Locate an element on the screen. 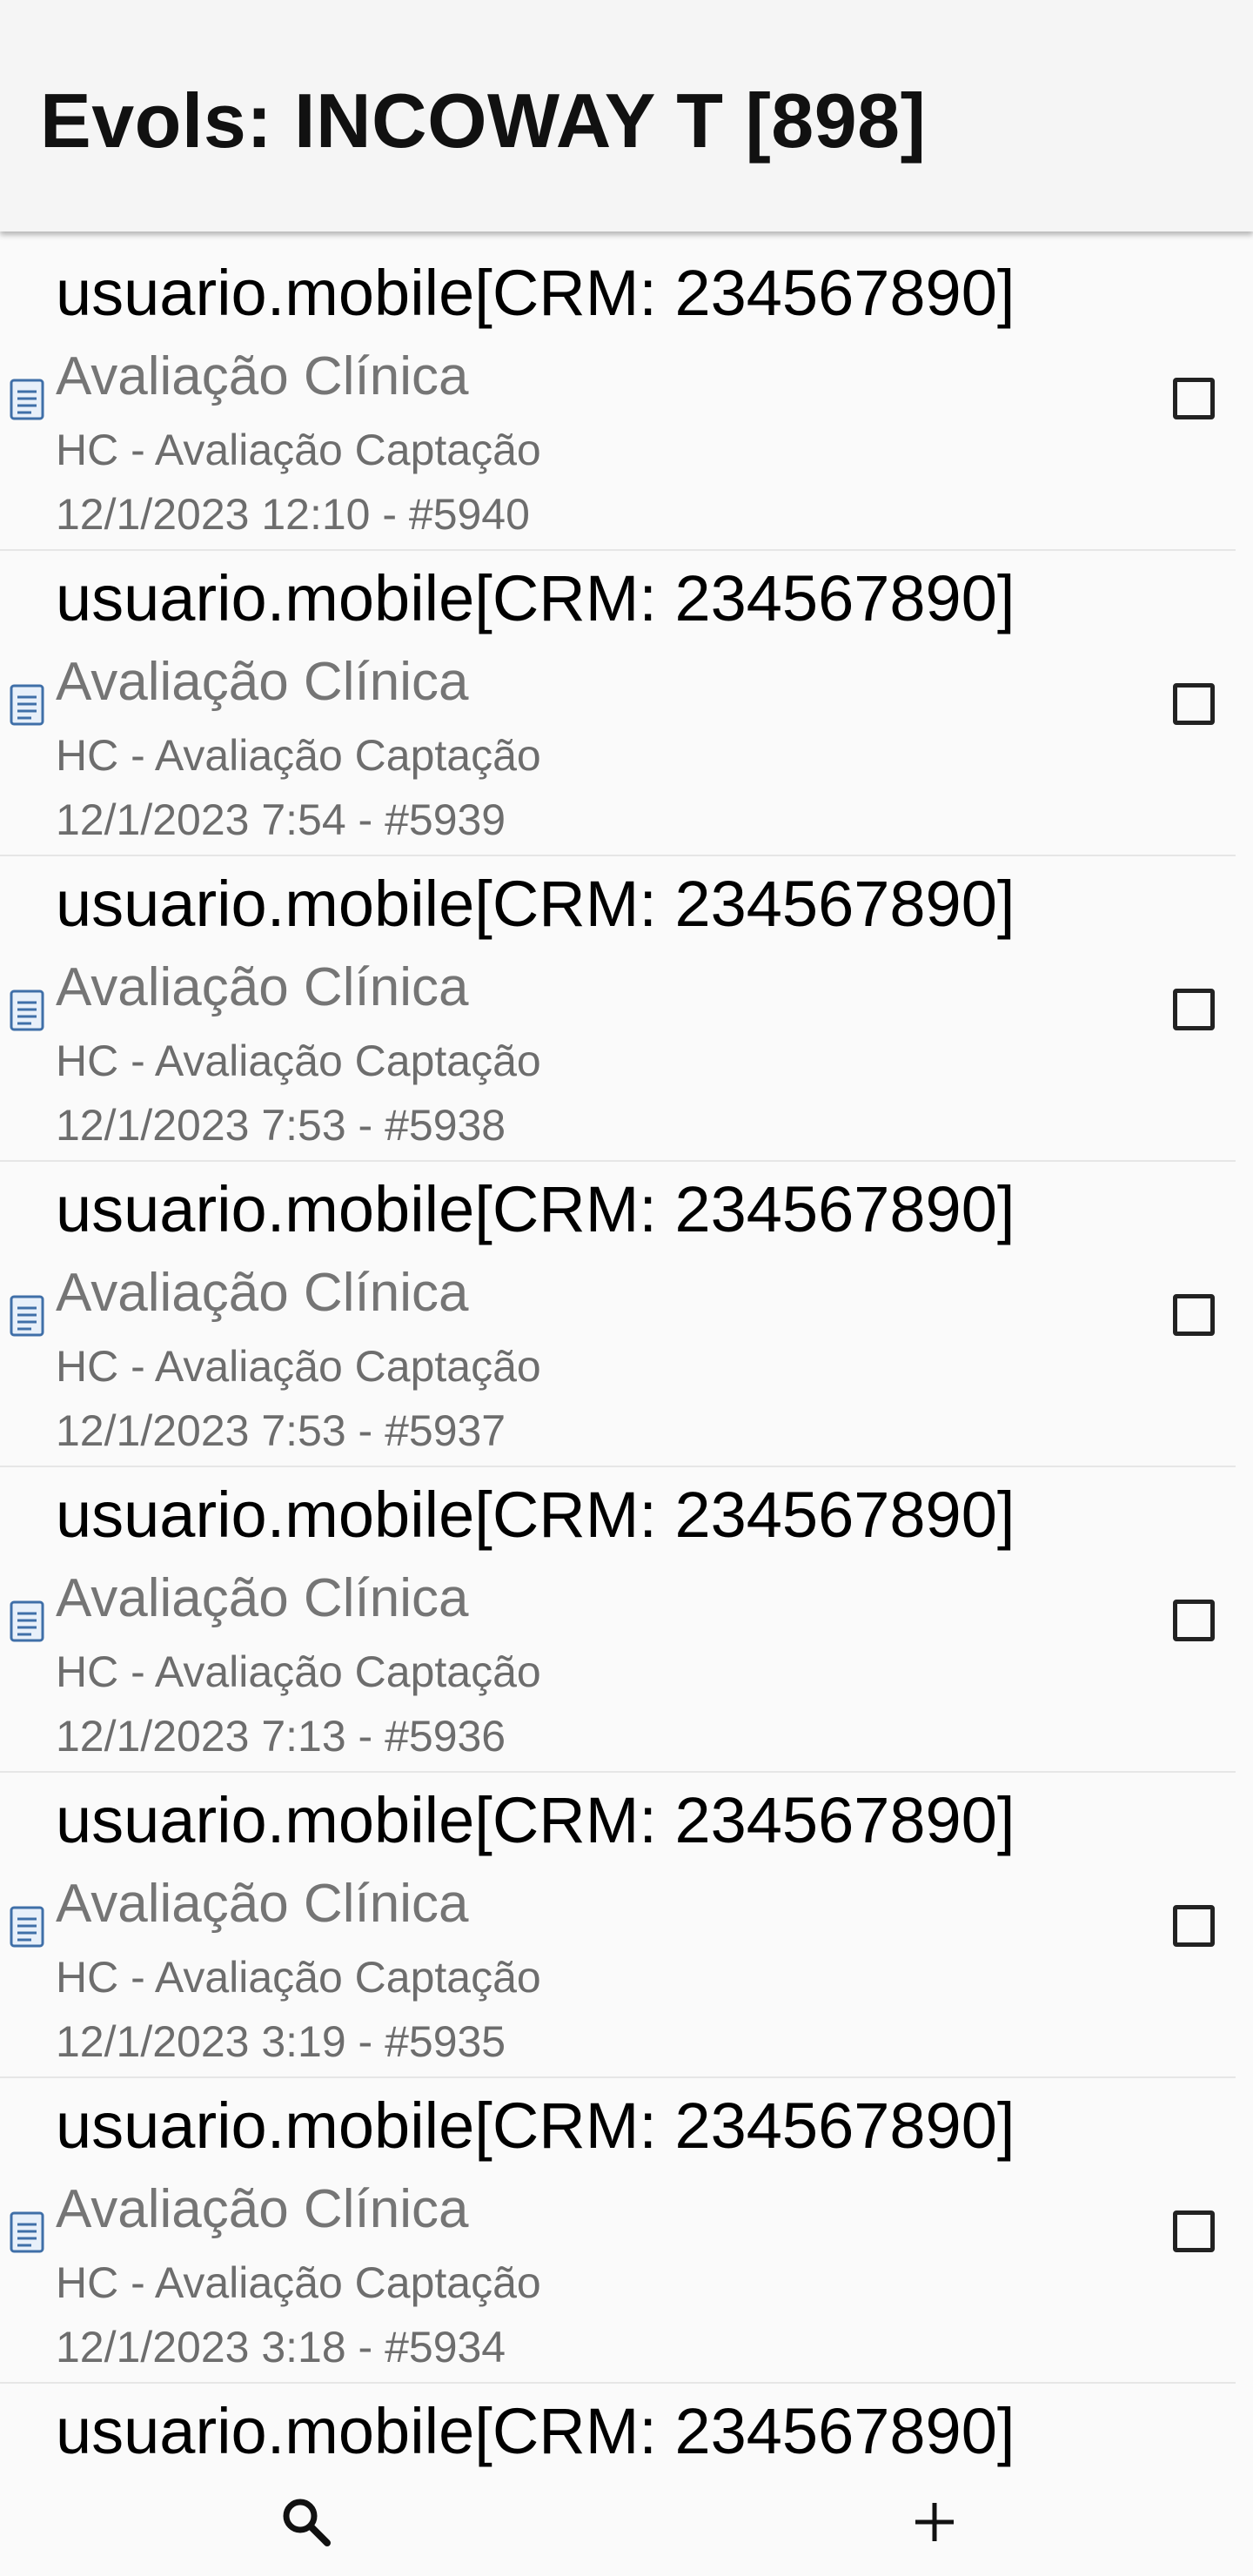  page-title: Evols: INCOWAY T [898] is located at coordinates (483, 121).